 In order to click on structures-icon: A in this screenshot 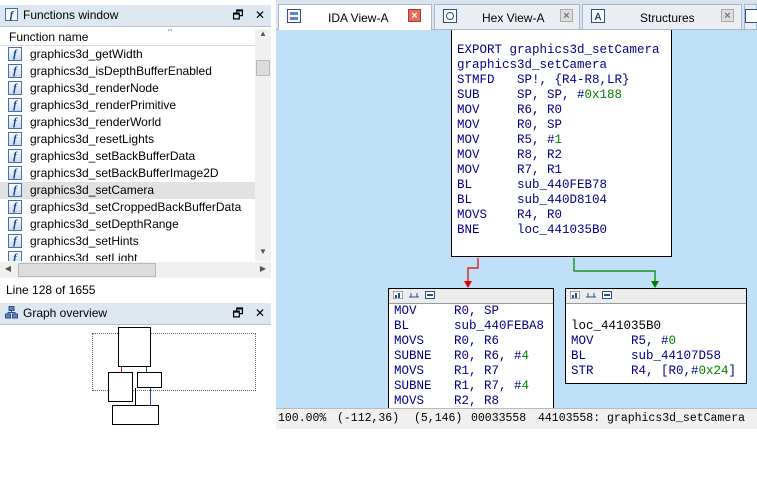, I will do `click(598, 16)`.